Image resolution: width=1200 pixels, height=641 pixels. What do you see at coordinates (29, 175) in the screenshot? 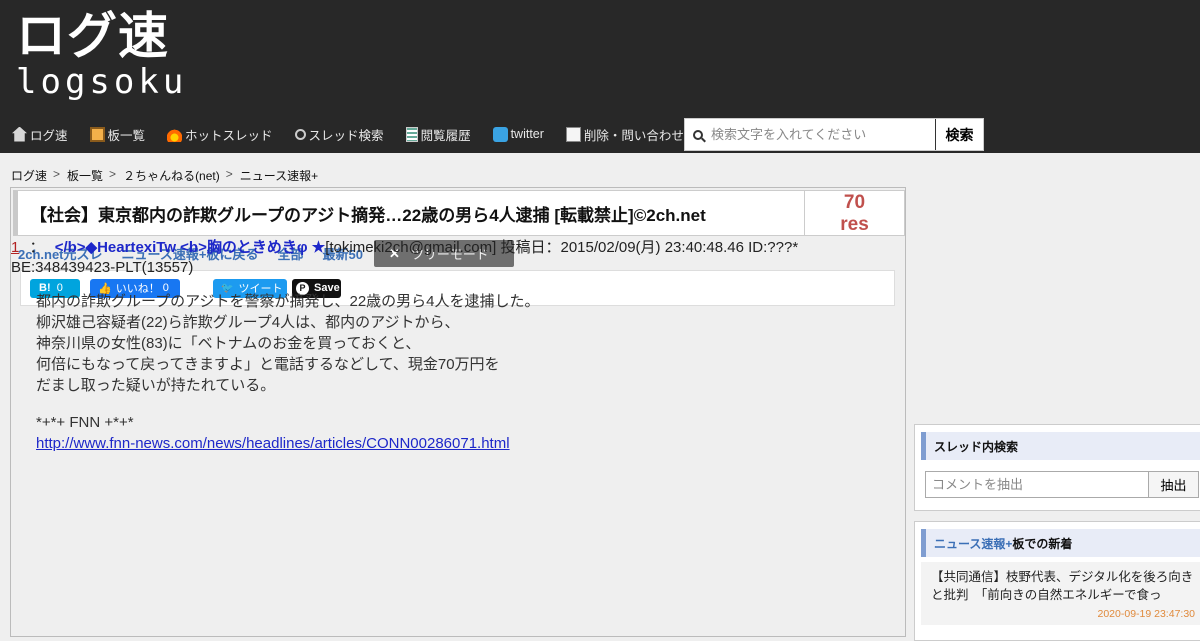
I see `breadcrumb-item: ログ速` at bounding box center [29, 175].